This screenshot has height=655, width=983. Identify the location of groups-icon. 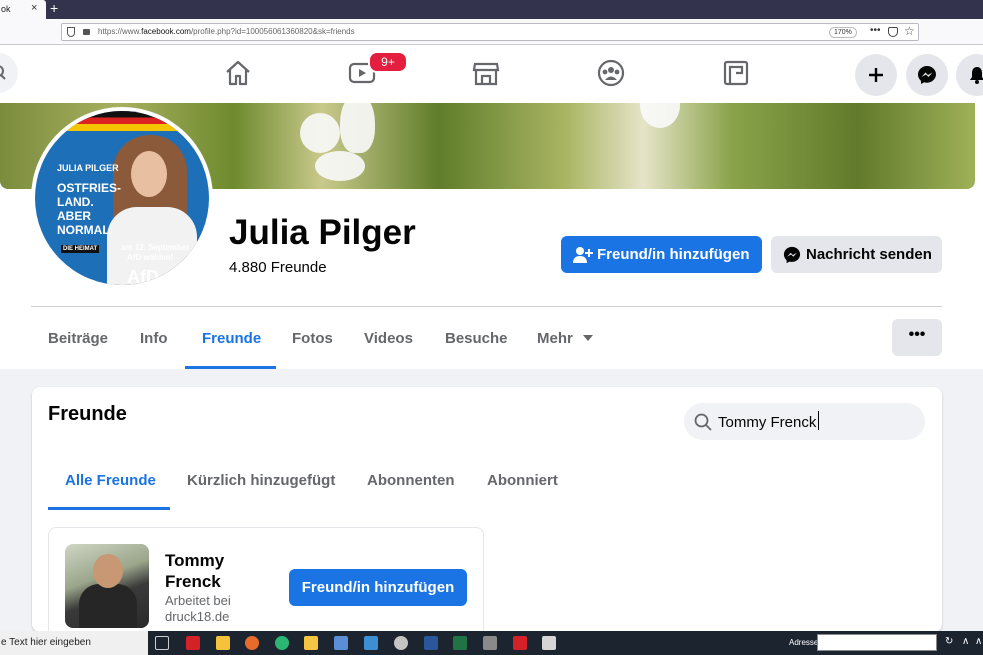
(611, 73).